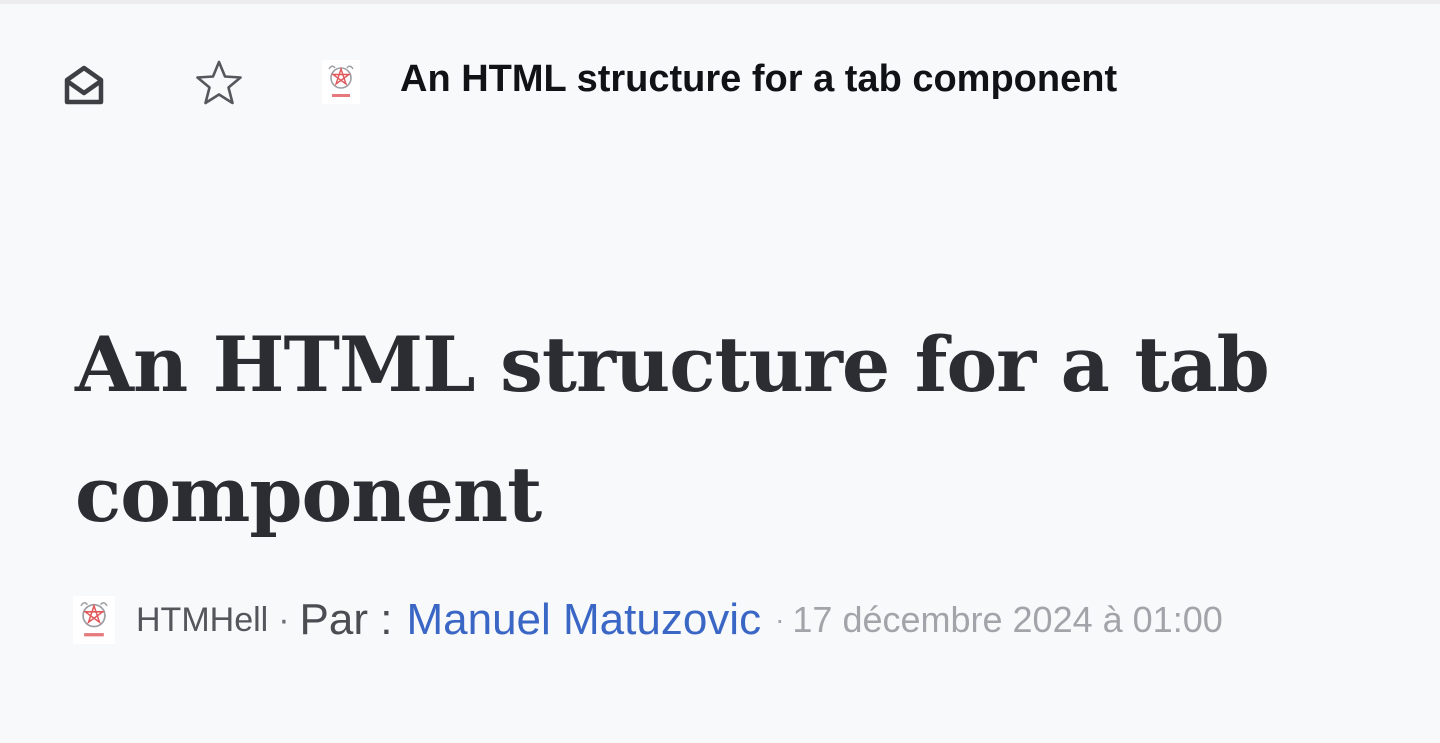 The width and height of the screenshot is (1440, 743). What do you see at coordinates (202, 620) in the screenshot?
I see `source-name: HTMHell` at bounding box center [202, 620].